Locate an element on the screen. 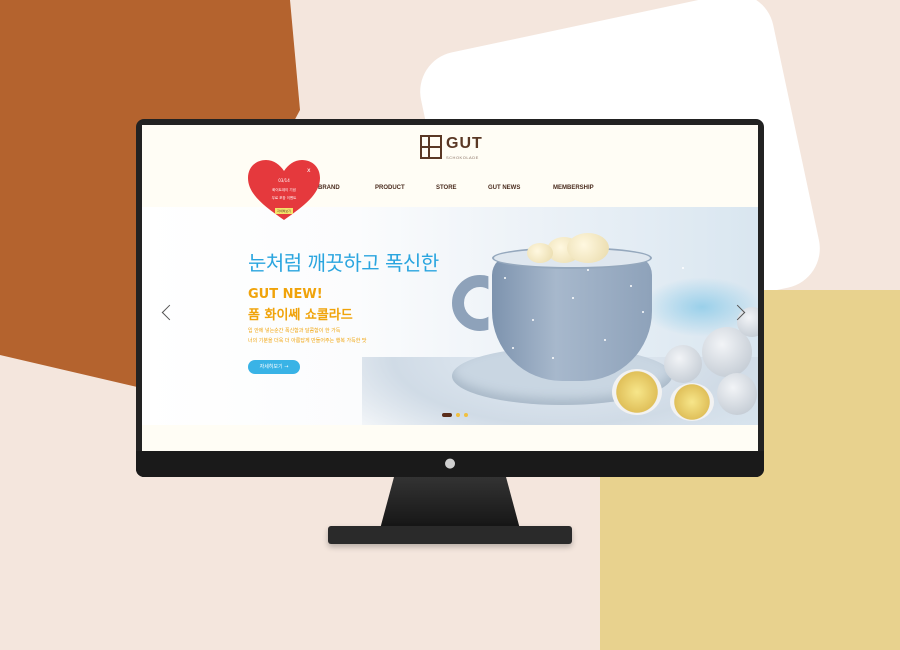 The image size is (900, 650). nav-item-store: STORE is located at coordinates (446, 188).